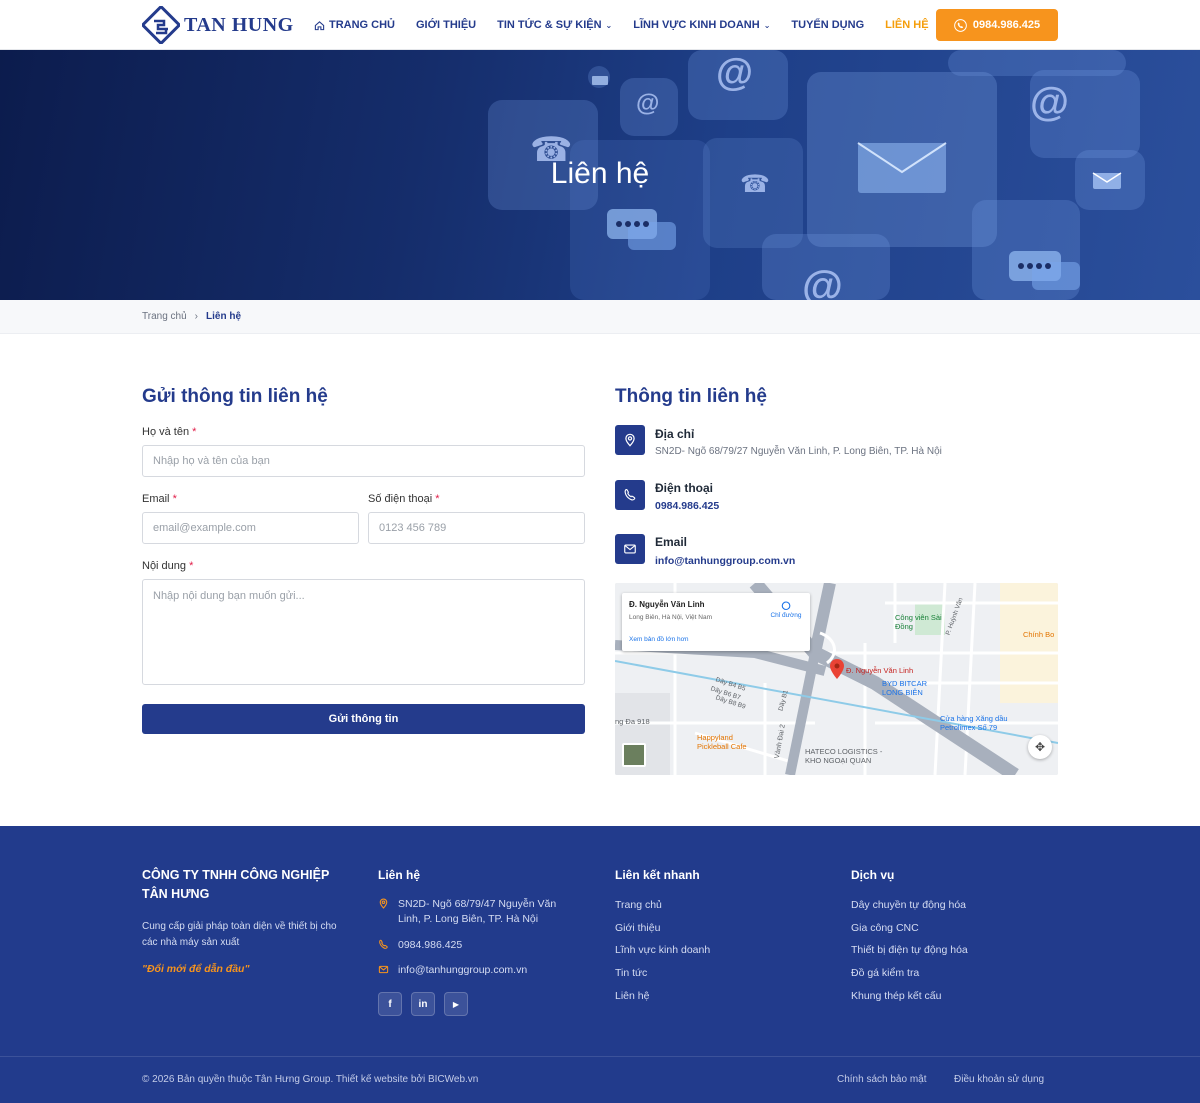  I want to click on email-label: Email *, so click(159, 499).